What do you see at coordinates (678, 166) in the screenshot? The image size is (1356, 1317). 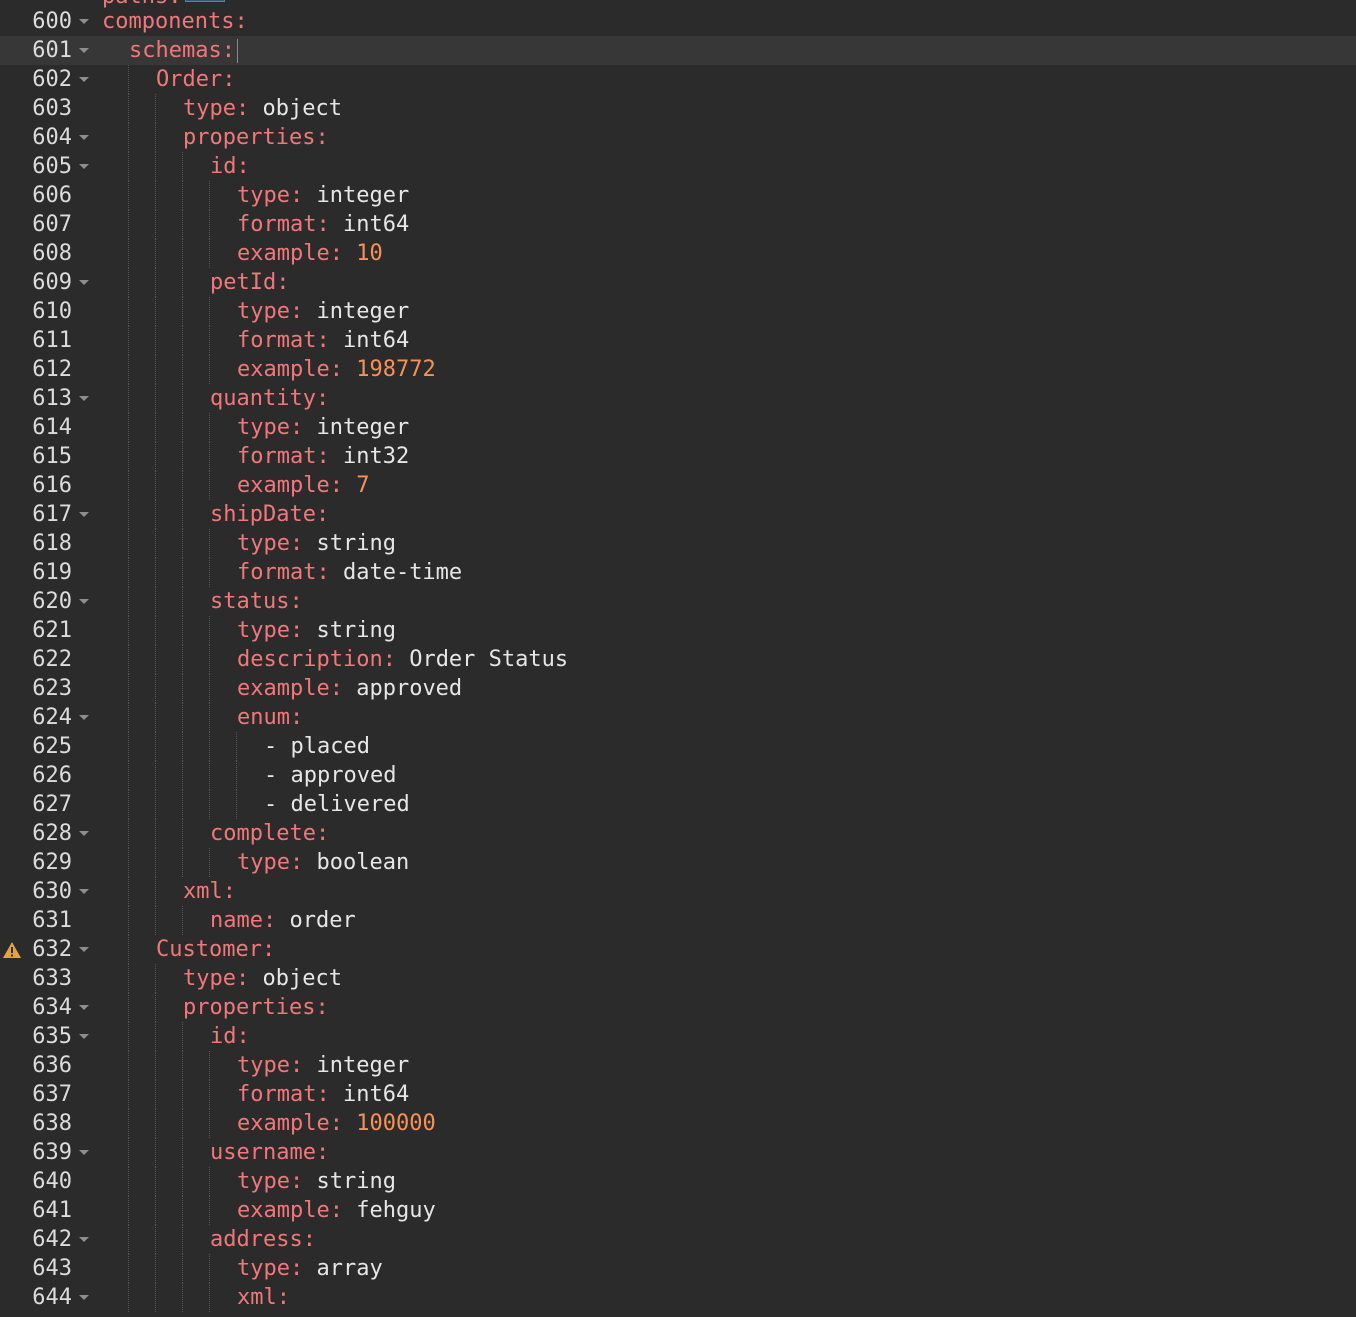 I see `code-line: 605 id:` at bounding box center [678, 166].